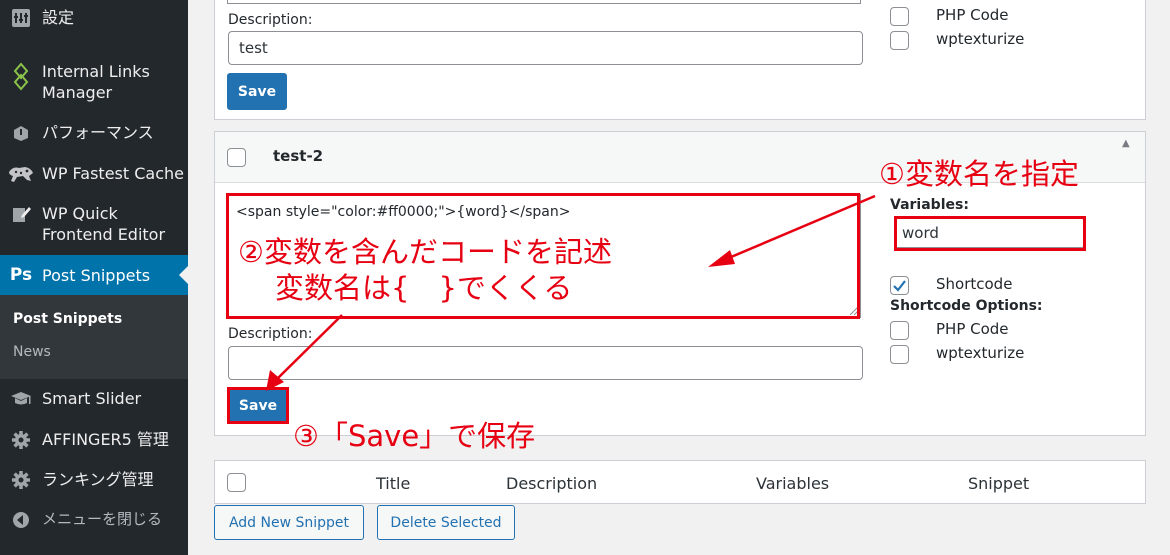 The height and width of the screenshot is (555, 1170). What do you see at coordinates (21, 519) in the screenshot?
I see `collapse-icon` at bounding box center [21, 519].